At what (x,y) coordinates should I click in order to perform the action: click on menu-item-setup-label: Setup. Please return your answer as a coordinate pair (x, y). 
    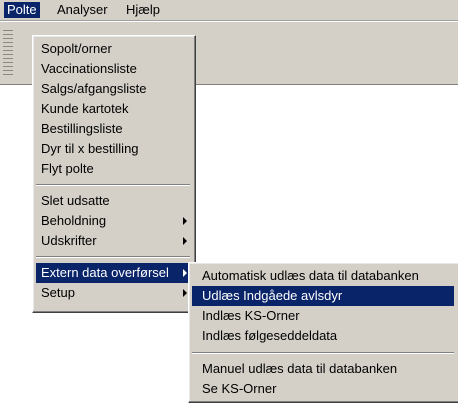
    Looking at the image, I should click on (58, 292).